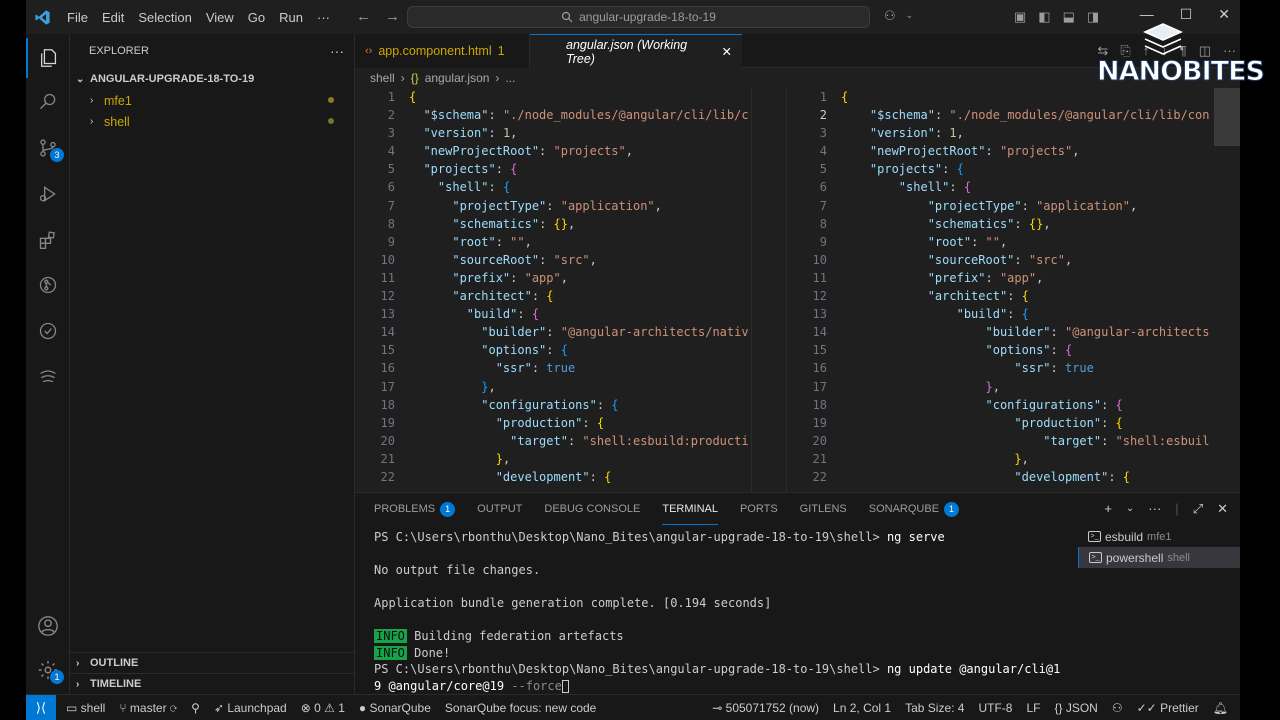 The image size is (1280, 720). Describe the element at coordinates (442, 51) in the screenshot. I see `tab-app-component: ‹› app.component.html 1` at that location.